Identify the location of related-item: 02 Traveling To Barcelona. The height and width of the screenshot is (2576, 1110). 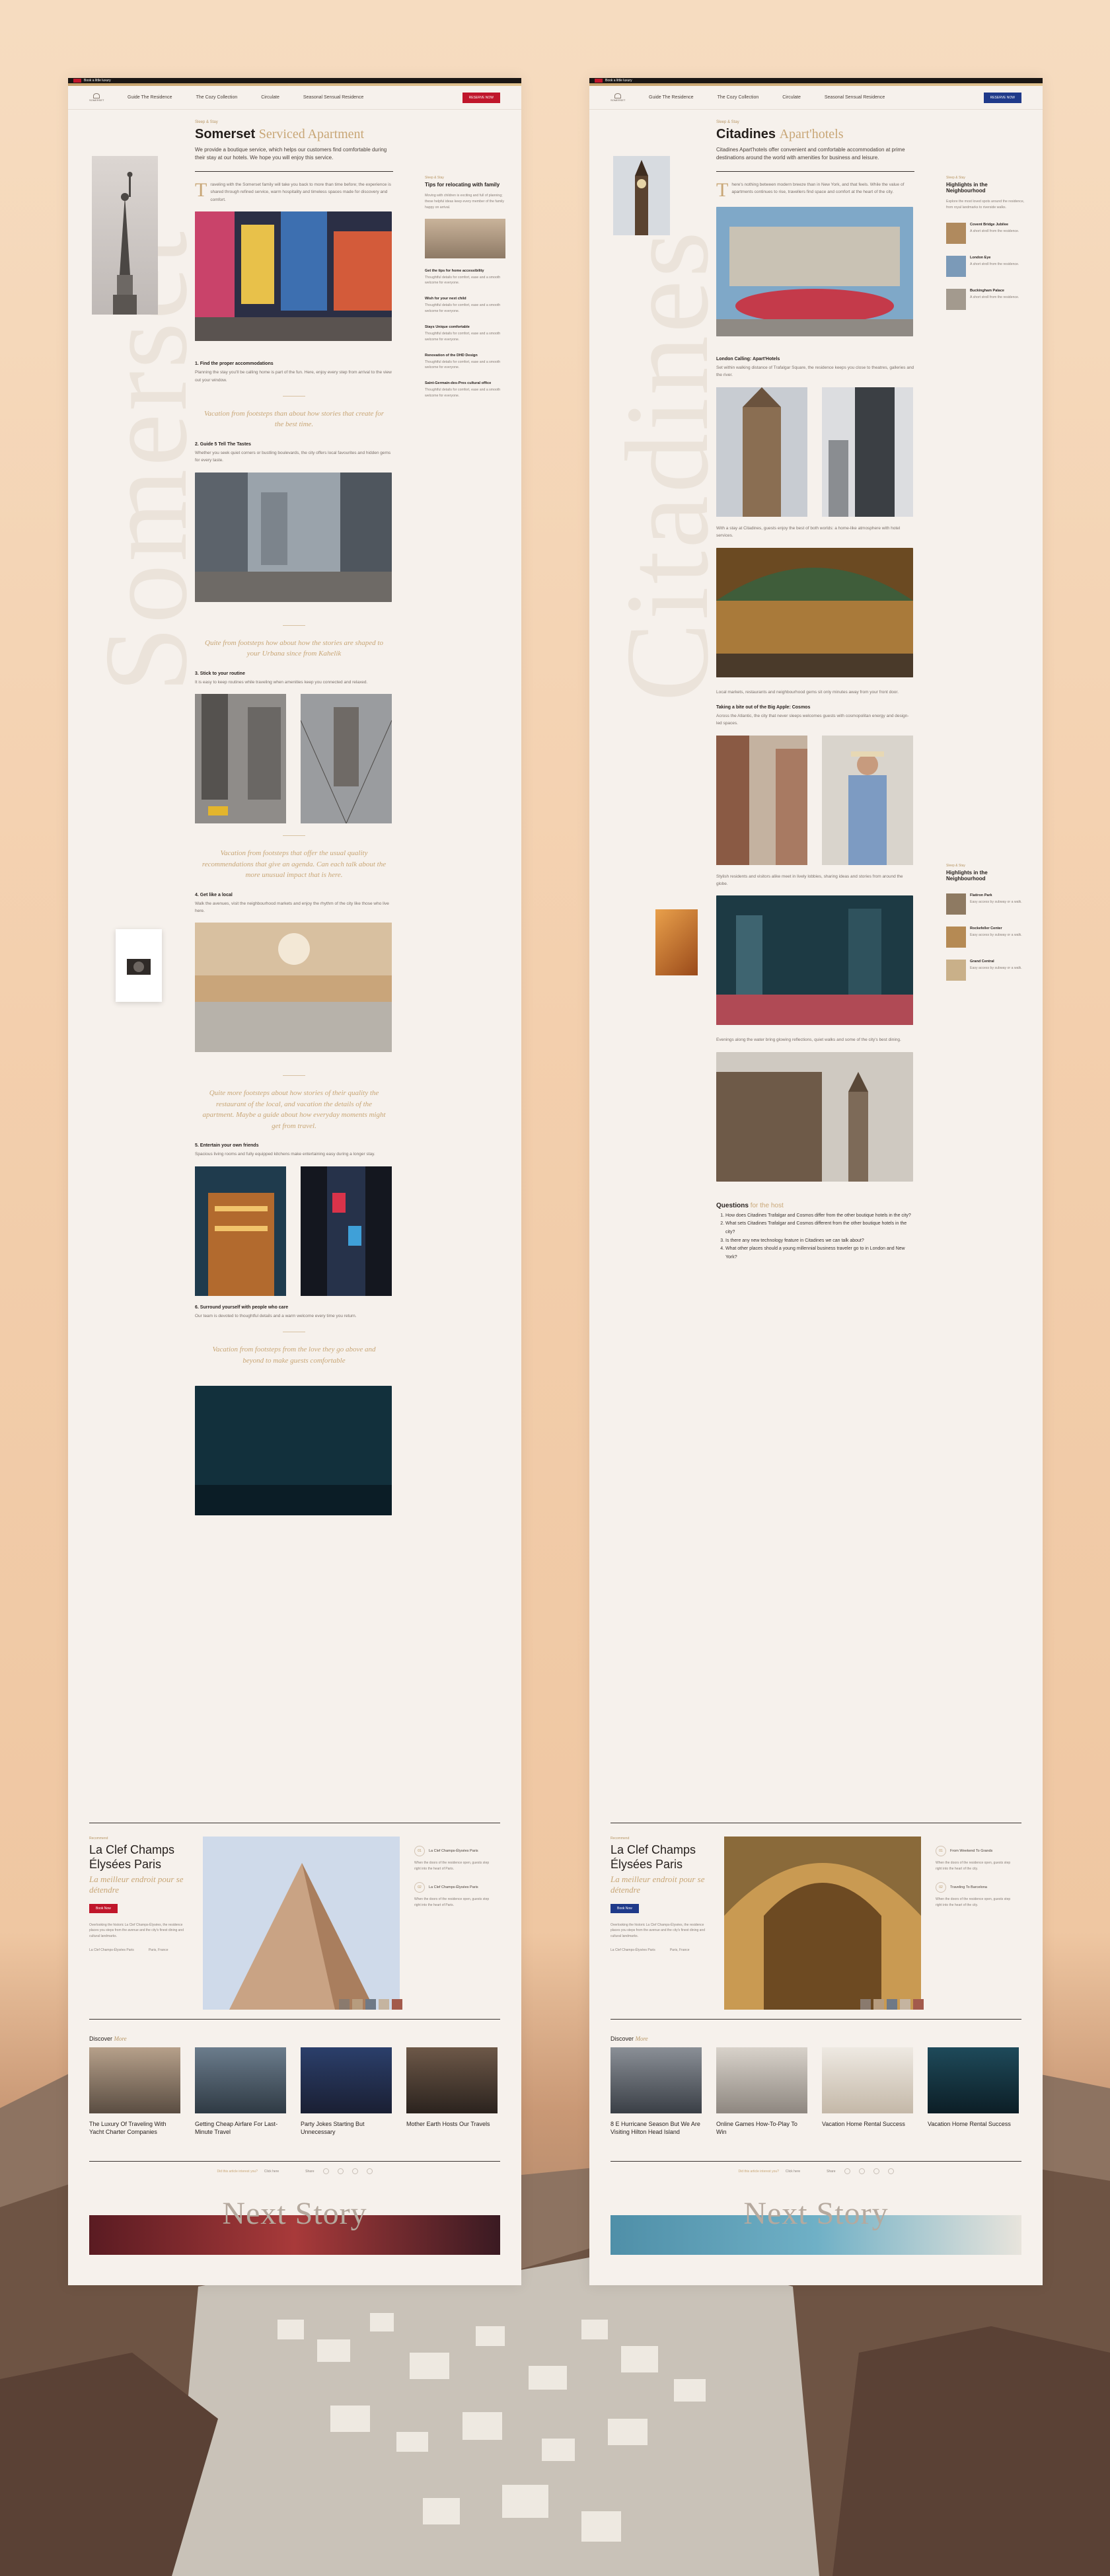
(975, 1888).